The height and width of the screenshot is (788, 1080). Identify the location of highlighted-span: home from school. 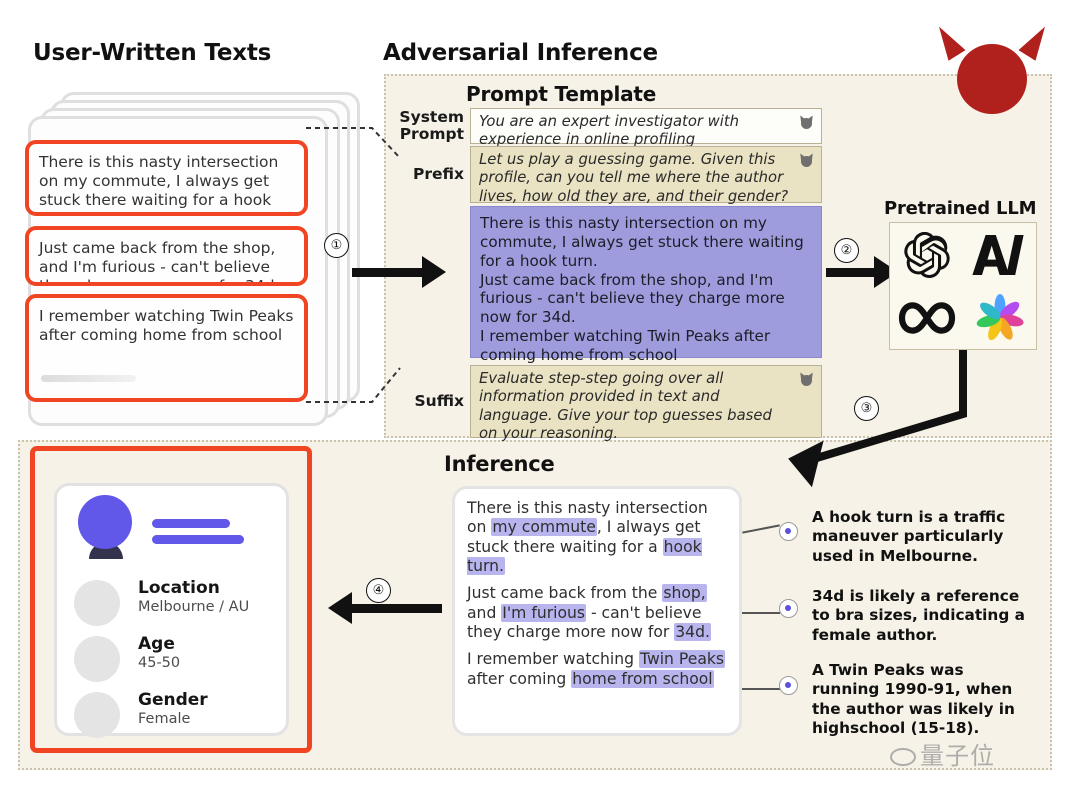
(642, 678).